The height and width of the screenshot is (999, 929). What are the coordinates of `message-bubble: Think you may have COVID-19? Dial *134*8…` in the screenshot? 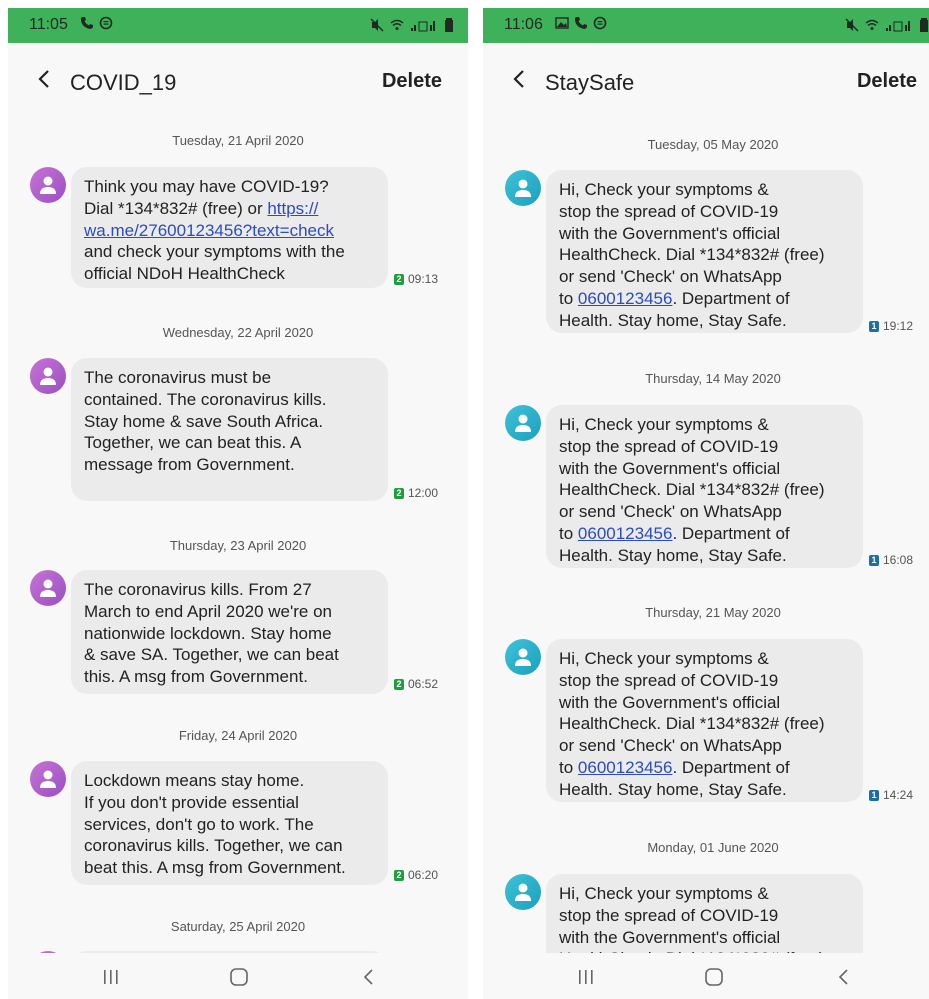 It's located at (229, 227).